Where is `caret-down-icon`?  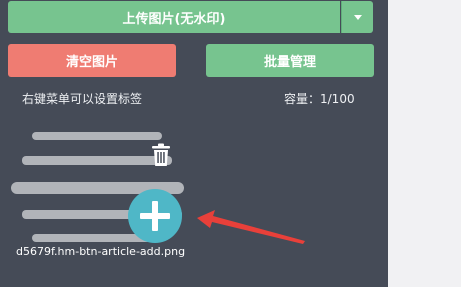 caret-down-icon is located at coordinates (357, 17).